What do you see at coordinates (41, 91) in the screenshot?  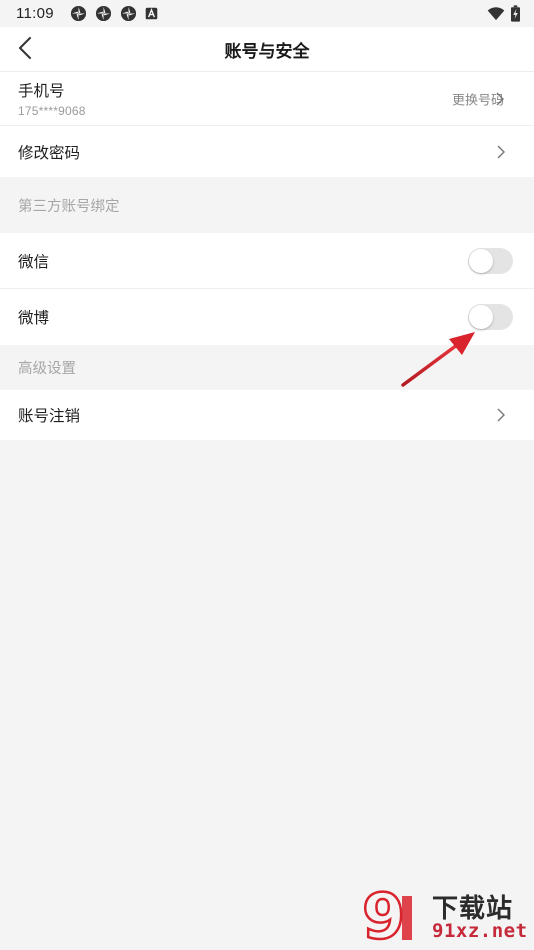 I see `phone-number-label: 手机号` at bounding box center [41, 91].